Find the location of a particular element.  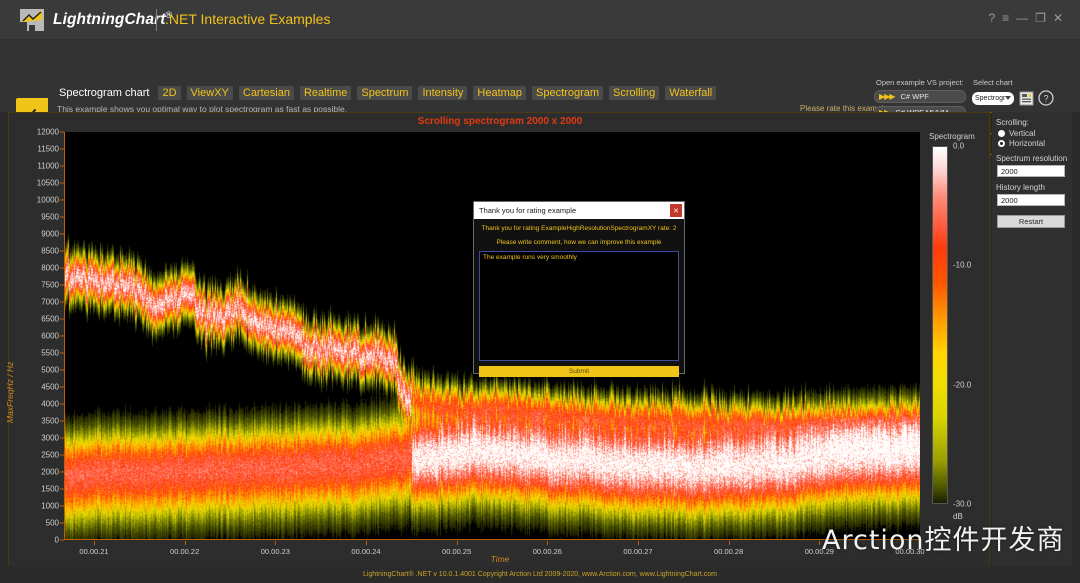

radio-vertical is located at coordinates (1001, 133).